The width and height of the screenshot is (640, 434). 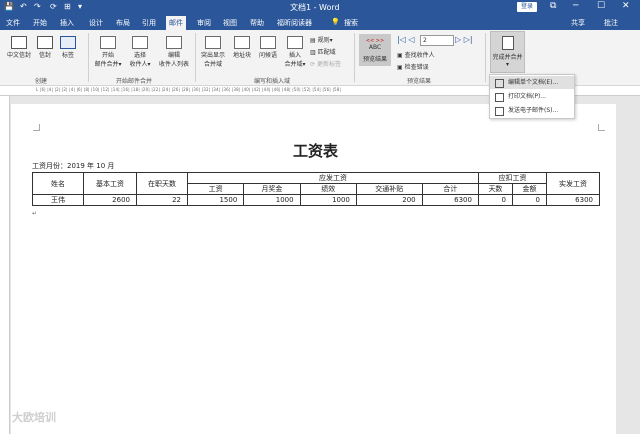 I want to click on ribbon-display-icon: ⧉, so click(x=553, y=6).